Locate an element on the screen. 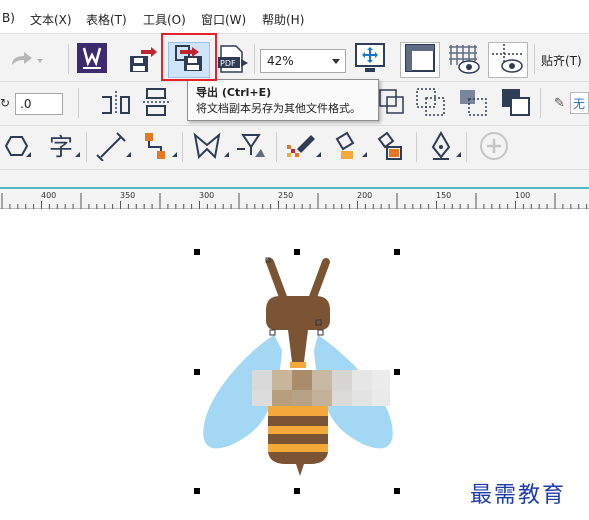 This screenshot has width=589, height=520. outline-tool-button is located at coordinates (442, 147).